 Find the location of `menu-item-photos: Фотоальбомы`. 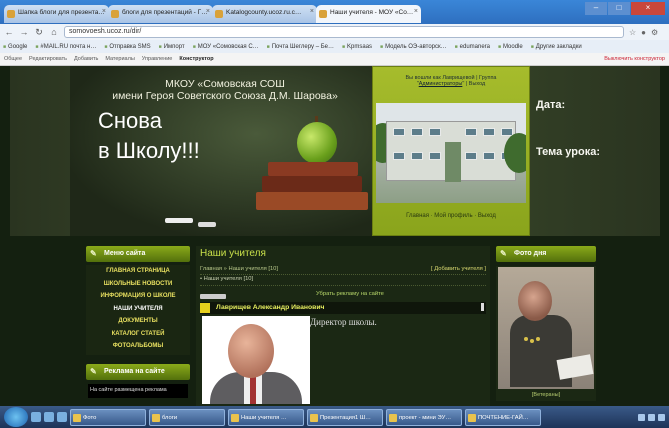

menu-item-photos: Фотоальбомы is located at coordinates (138, 346).